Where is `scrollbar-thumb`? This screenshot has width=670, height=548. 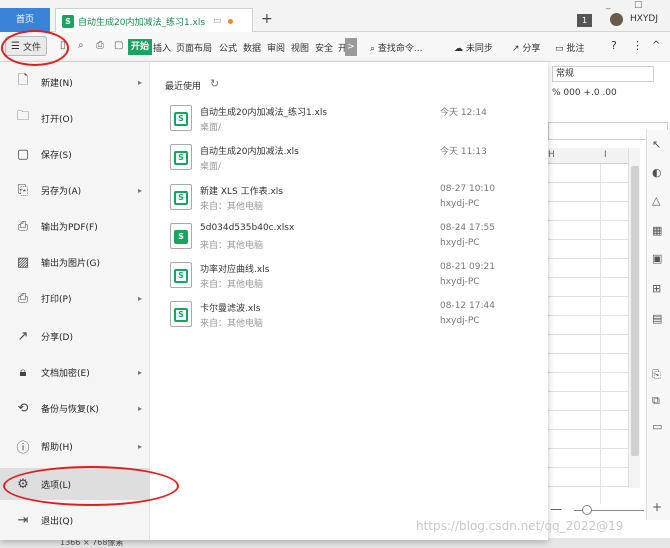 scrollbar-thumb is located at coordinates (635, 311).